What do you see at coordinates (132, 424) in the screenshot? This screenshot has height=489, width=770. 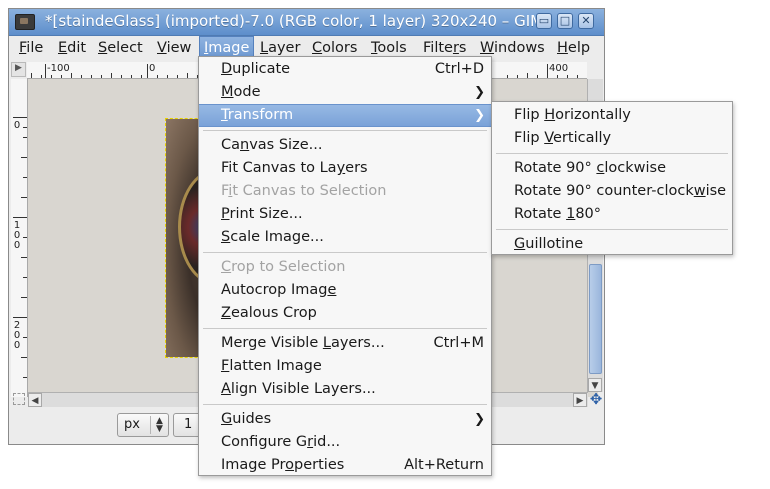 I see `unit-value: px` at bounding box center [132, 424].